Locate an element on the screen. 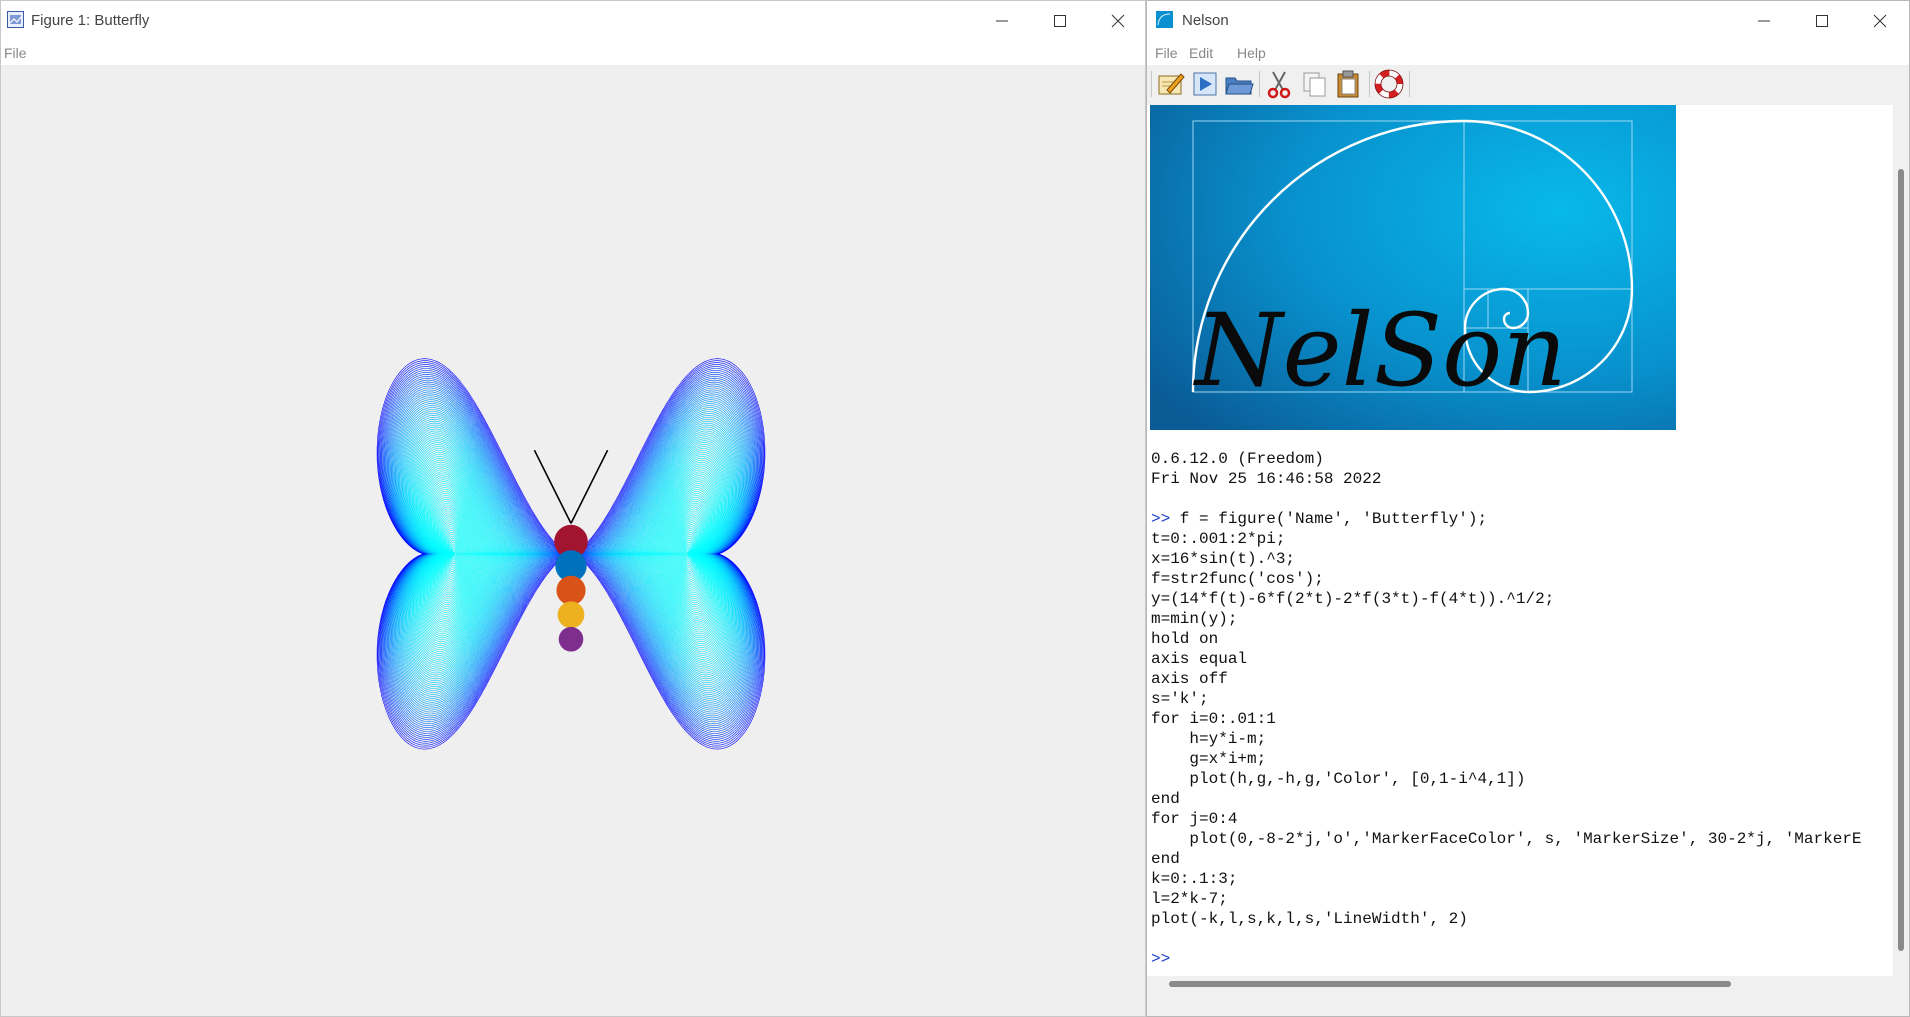 This screenshot has height=1017, width=1910. script-line: l=2*k-7; is located at coordinates (1189, 899).